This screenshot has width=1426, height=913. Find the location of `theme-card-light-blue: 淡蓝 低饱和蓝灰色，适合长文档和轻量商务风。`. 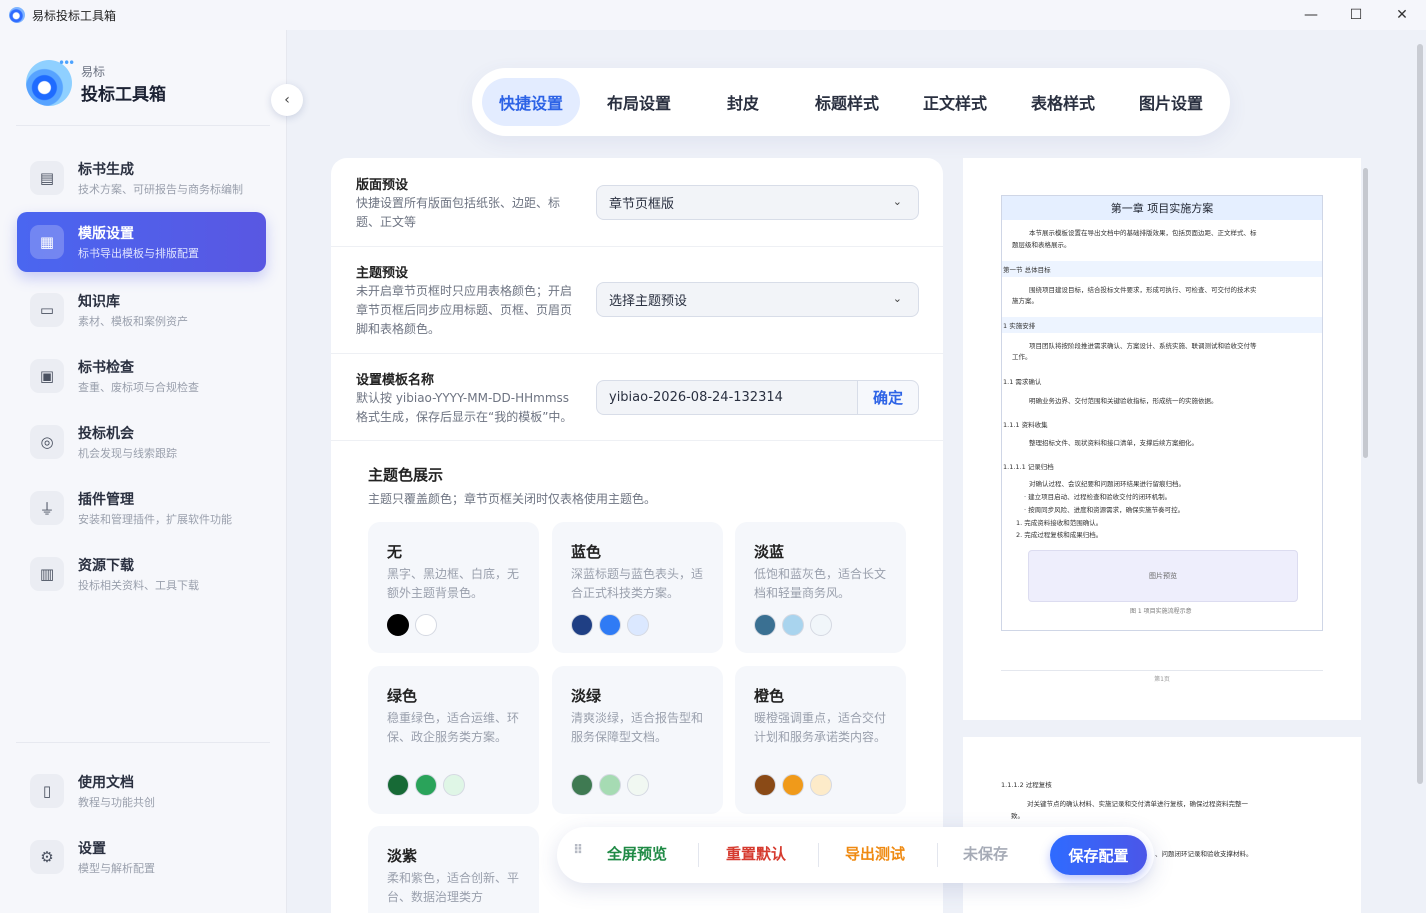

theme-card-light-blue: 淡蓝 低饱和蓝灰色，适合长文档和轻量商务风。 is located at coordinates (820, 587).